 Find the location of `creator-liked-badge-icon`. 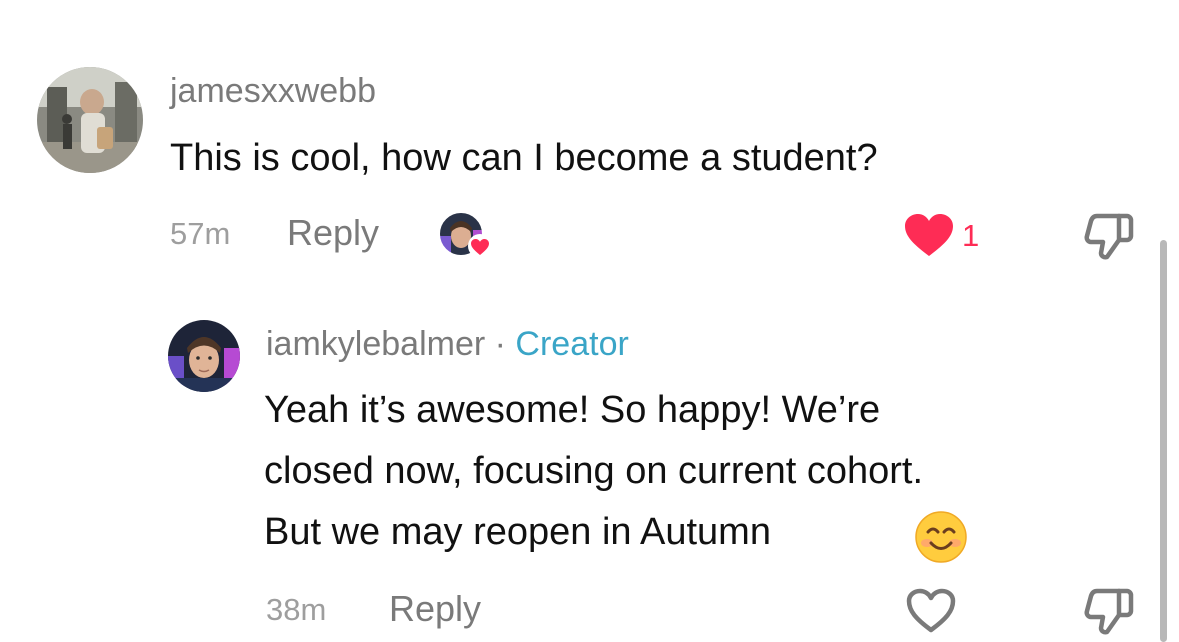

creator-liked-badge-icon is located at coordinates (466, 236).